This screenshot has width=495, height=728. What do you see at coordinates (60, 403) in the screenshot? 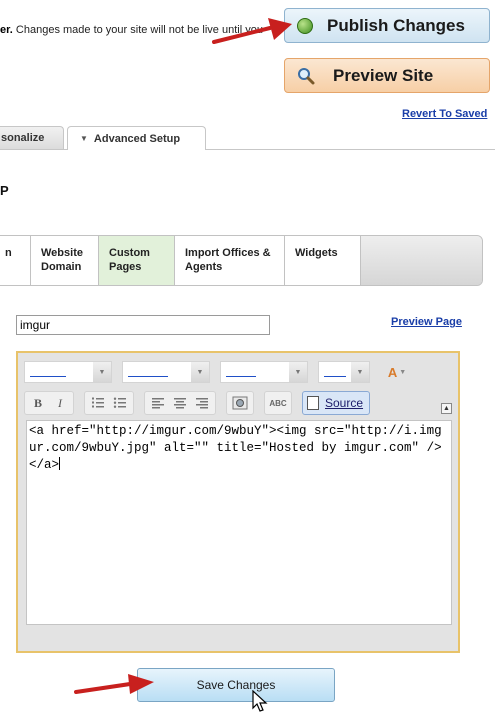
I see `italic-icon: I` at bounding box center [60, 403].